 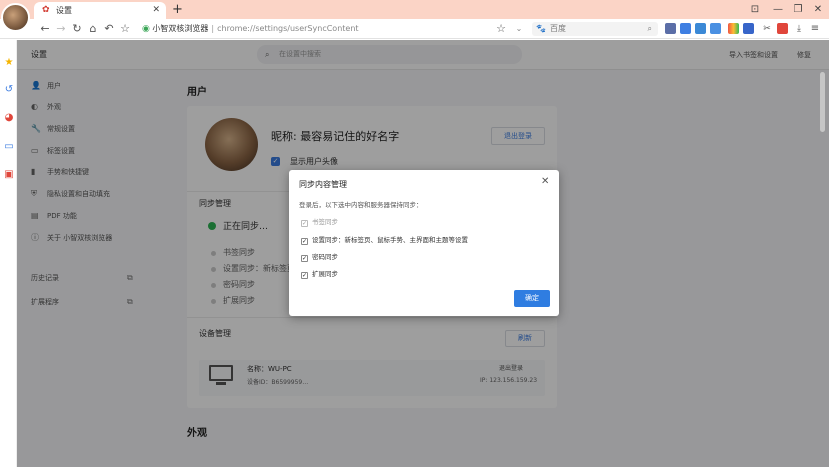 I want to click on search-icon: ⌕, so click(x=650, y=29).